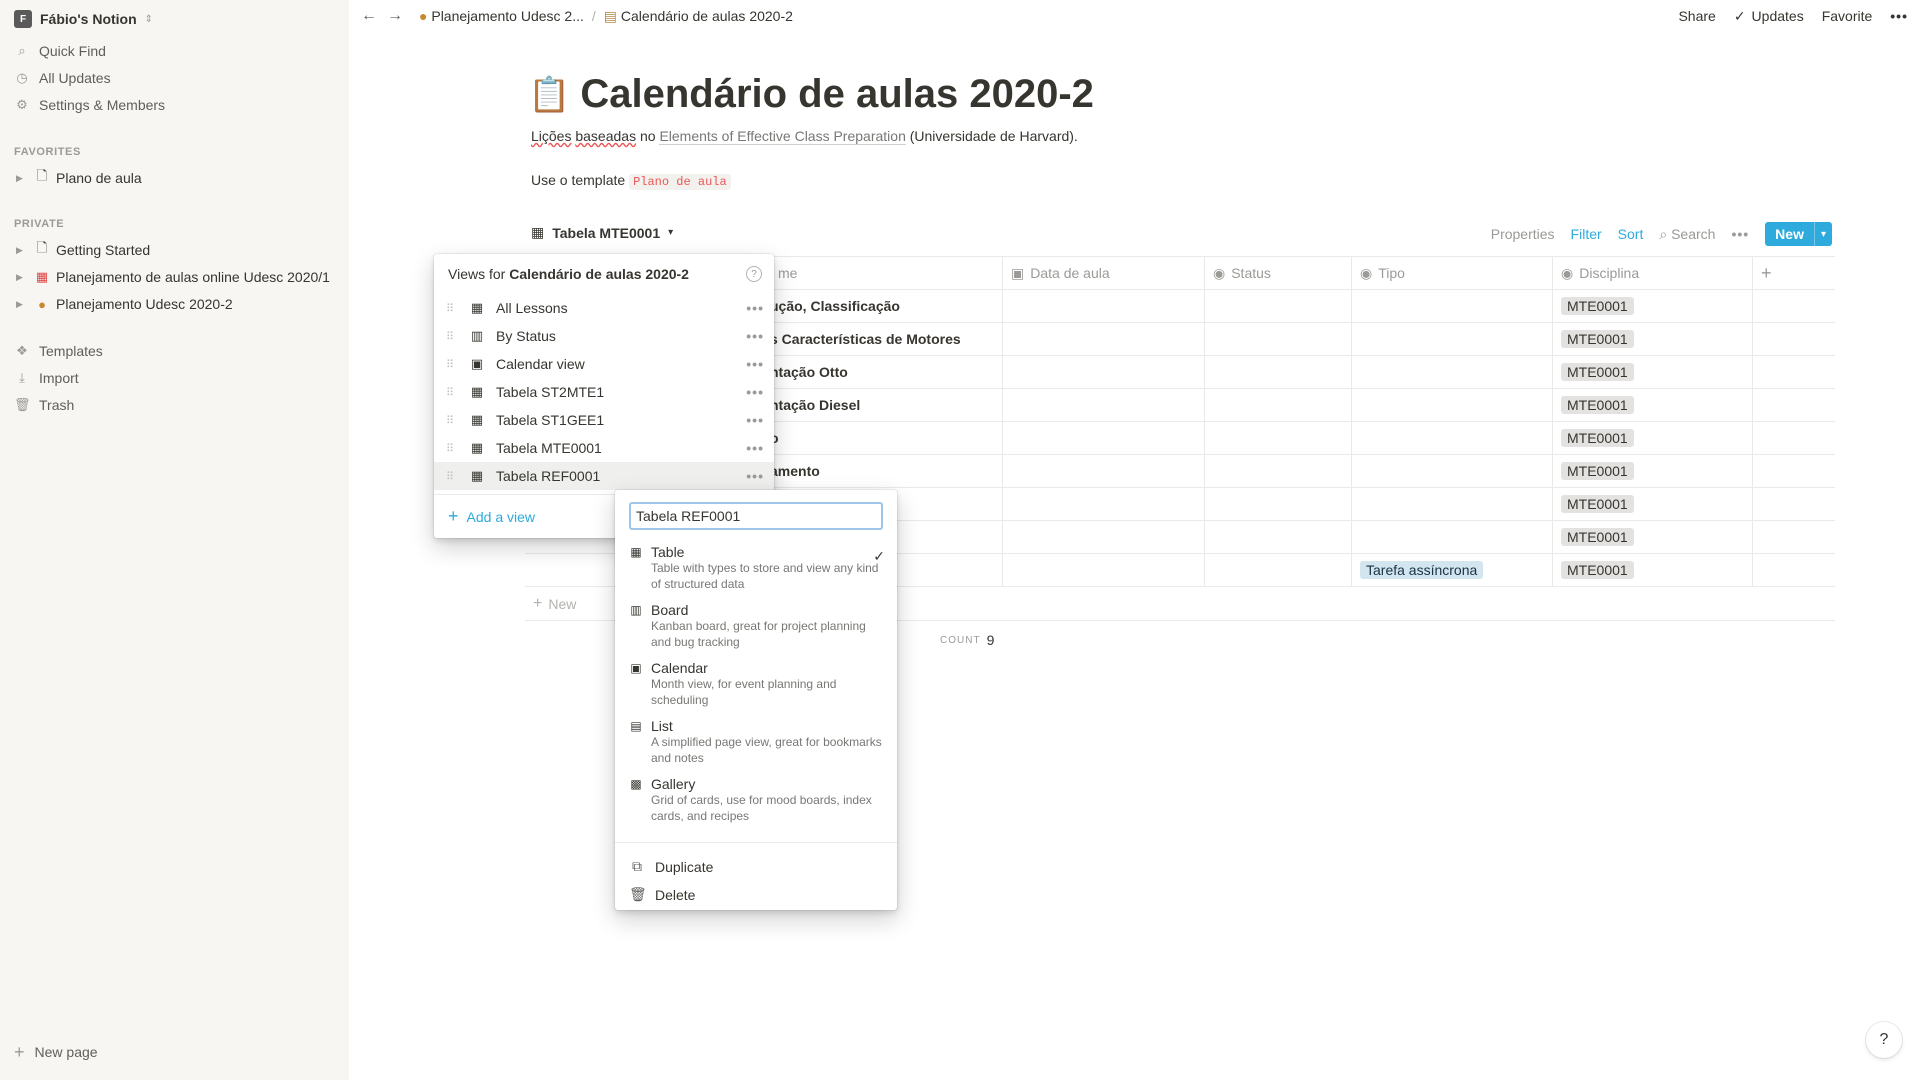  I want to click on view-item-mte0001: ⠿ ▦ Tabela MTE0001 •••, so click(604, 448).